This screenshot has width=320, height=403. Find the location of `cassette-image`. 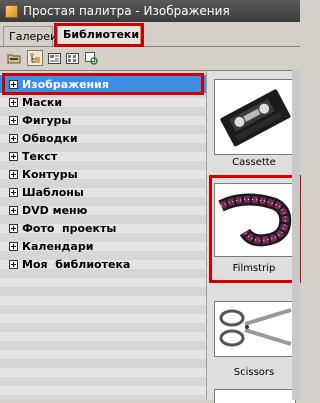

cassette-image is located at coordinates (255, 118).